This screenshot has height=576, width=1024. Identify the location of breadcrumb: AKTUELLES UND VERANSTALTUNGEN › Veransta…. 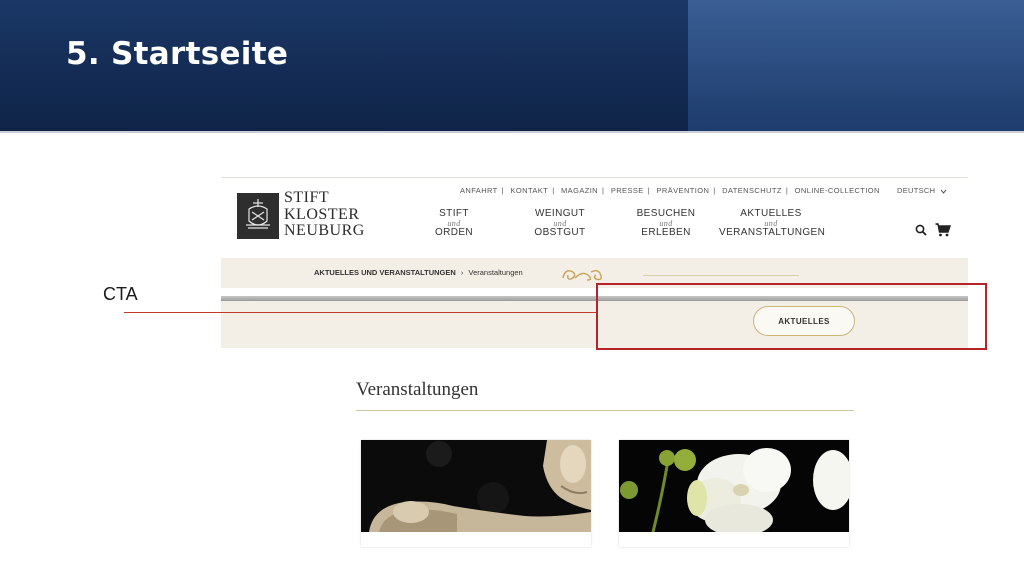
(418, 272).